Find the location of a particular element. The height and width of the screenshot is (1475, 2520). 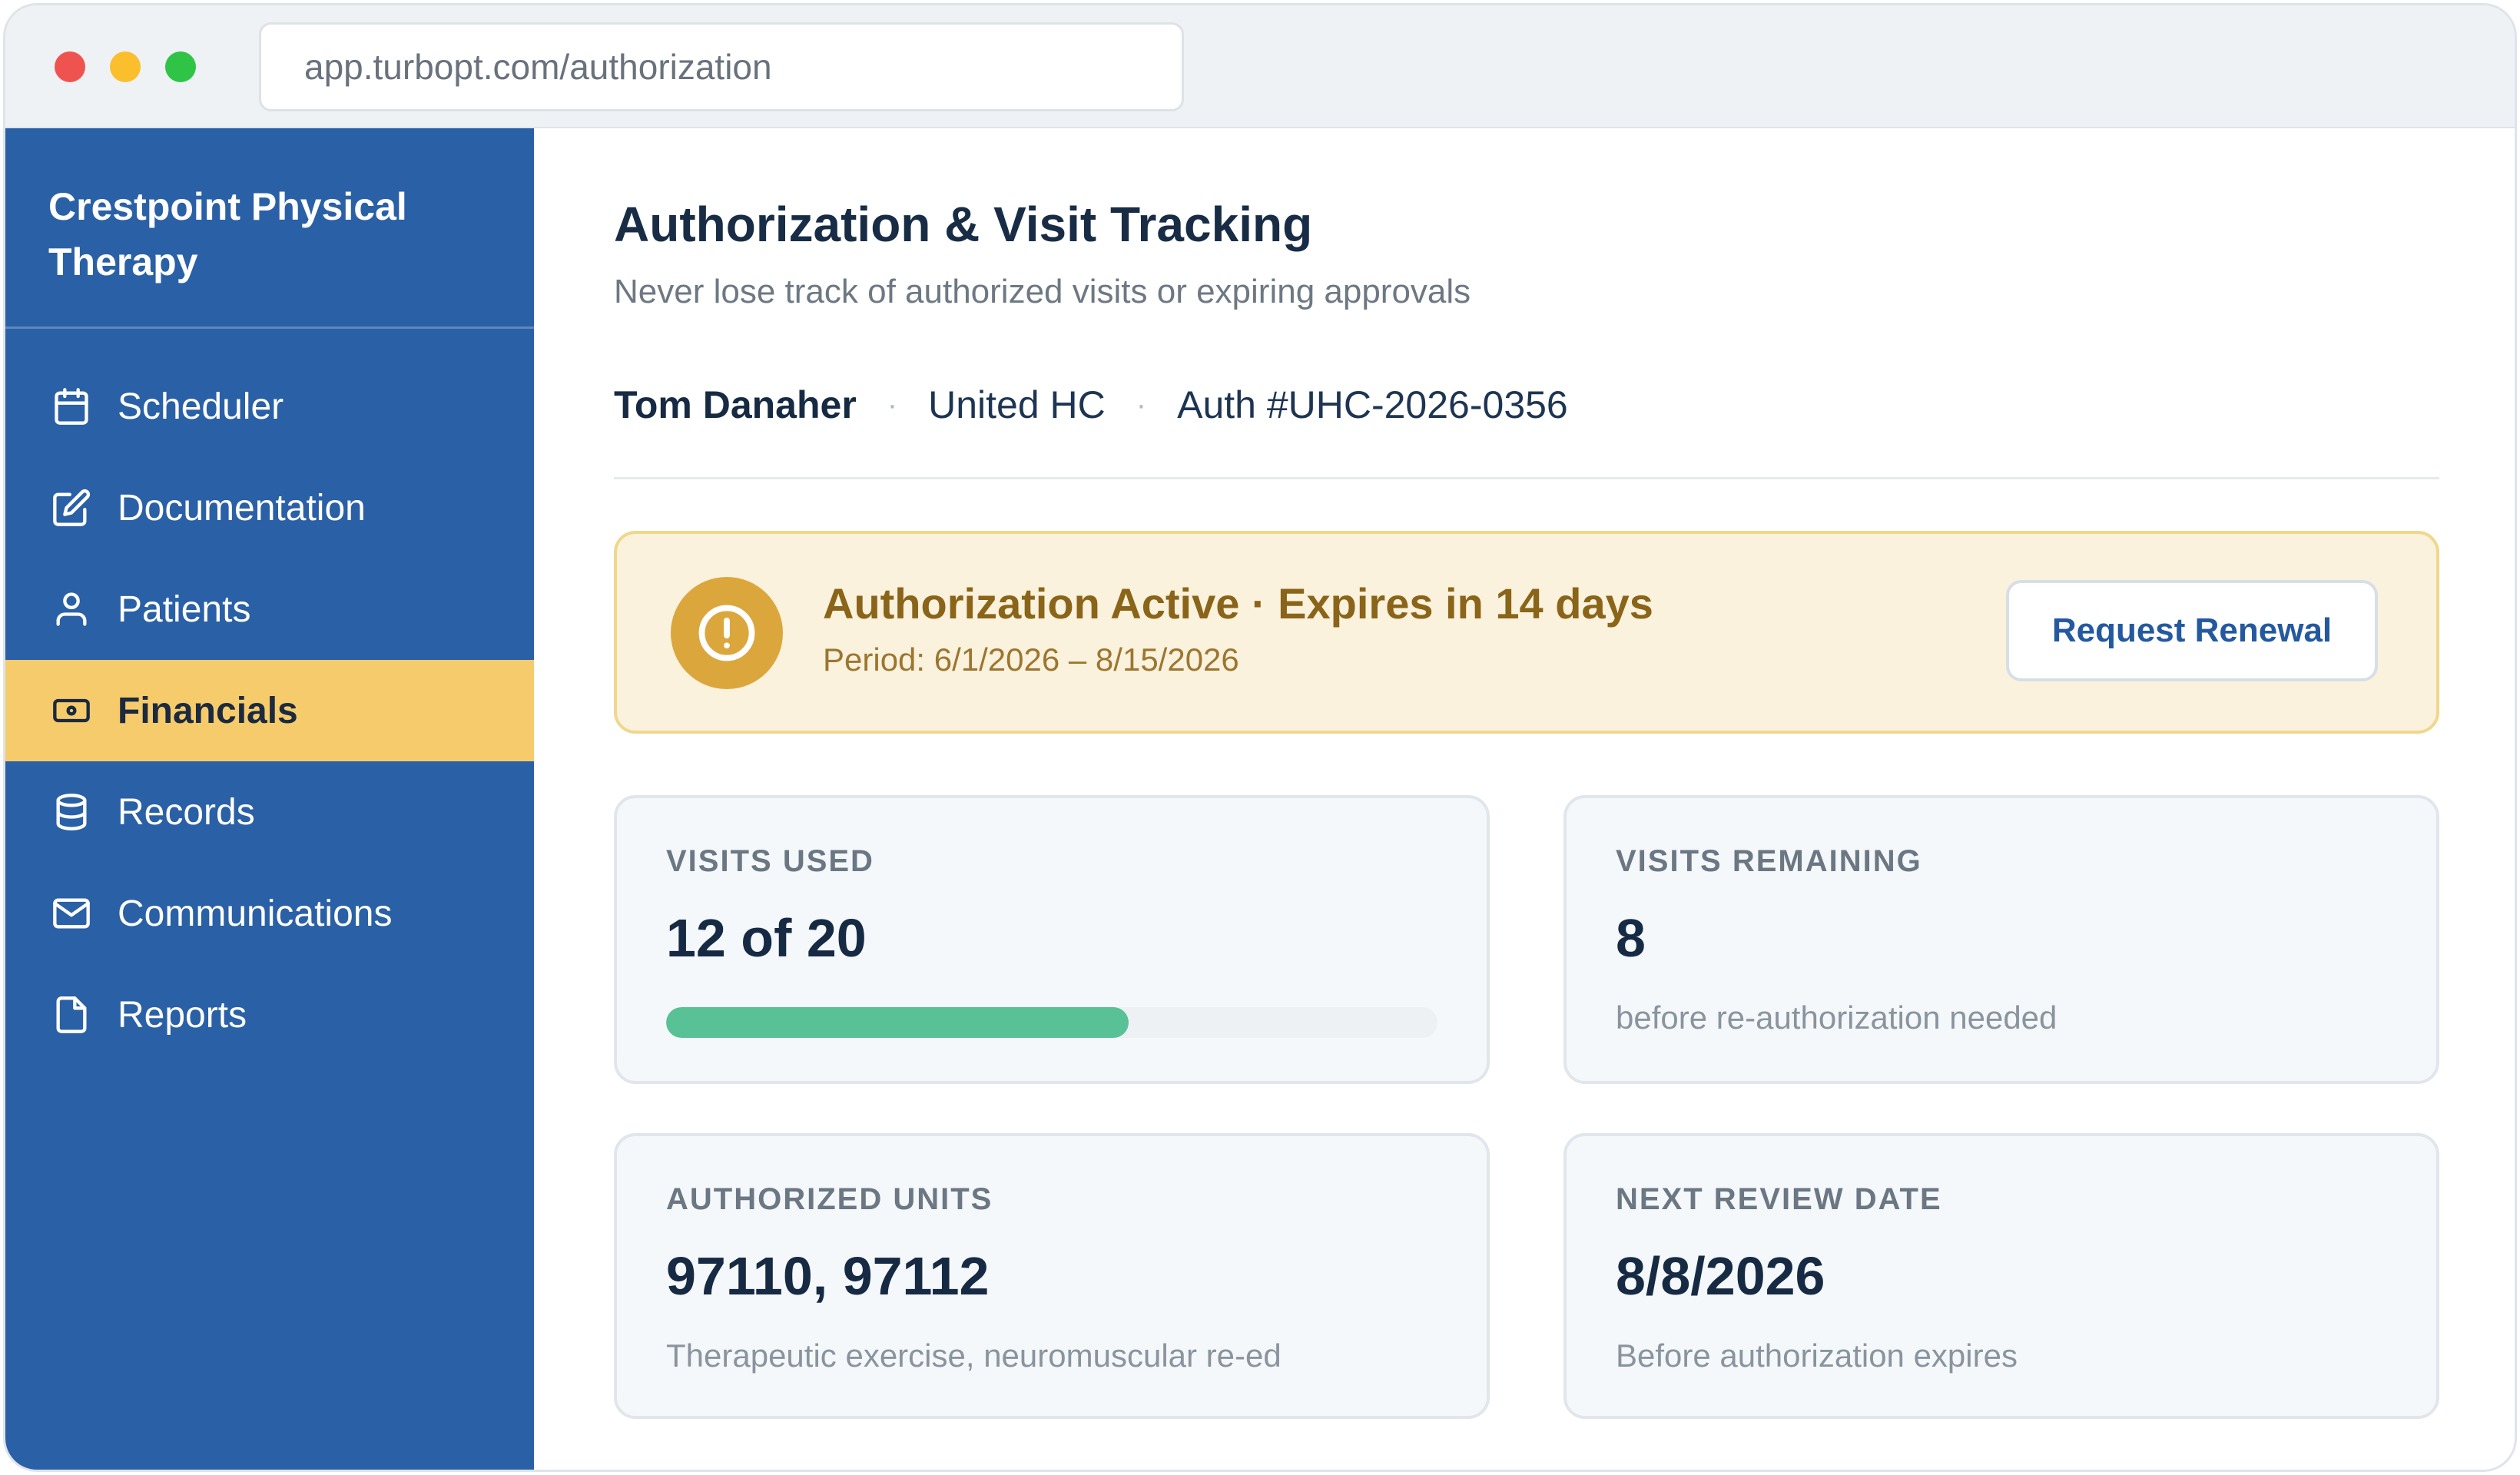

request-renewal-button: Request Renewal is located at coordinates (2192, 630).